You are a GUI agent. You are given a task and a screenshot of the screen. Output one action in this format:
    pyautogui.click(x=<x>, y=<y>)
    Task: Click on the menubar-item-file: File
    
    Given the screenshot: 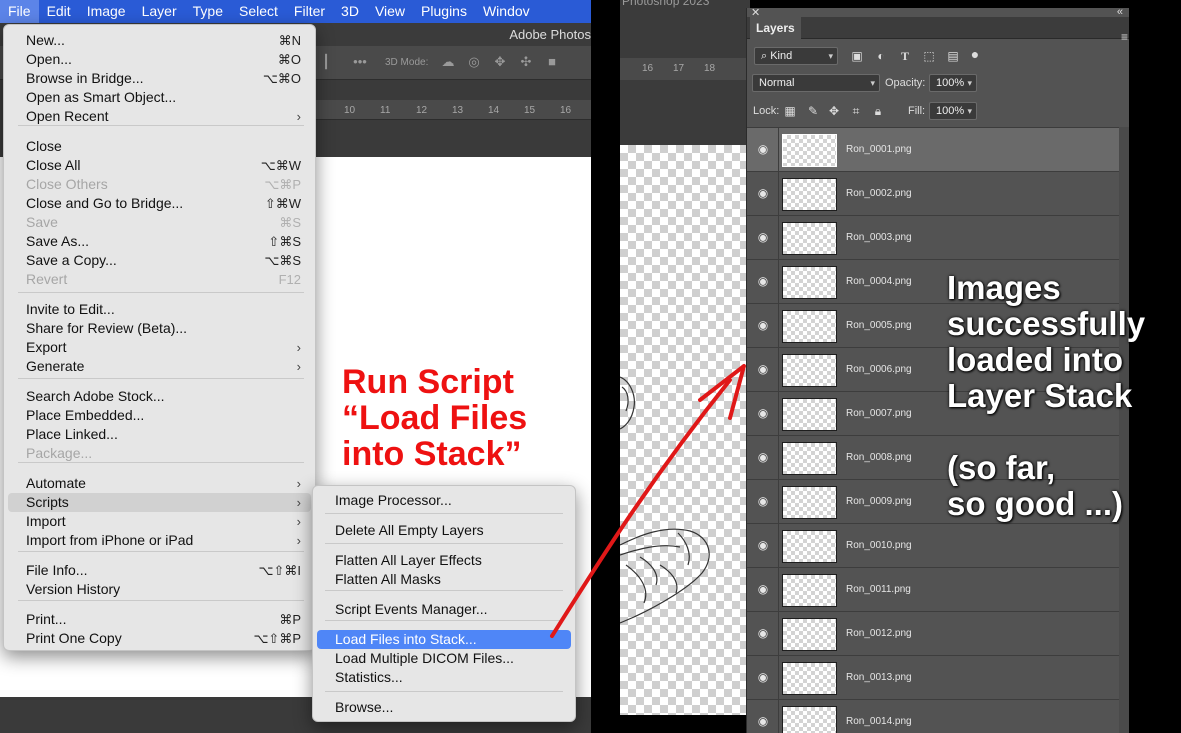 What is the action you would take?
    pyautogui.click(x=19, y=11)
    